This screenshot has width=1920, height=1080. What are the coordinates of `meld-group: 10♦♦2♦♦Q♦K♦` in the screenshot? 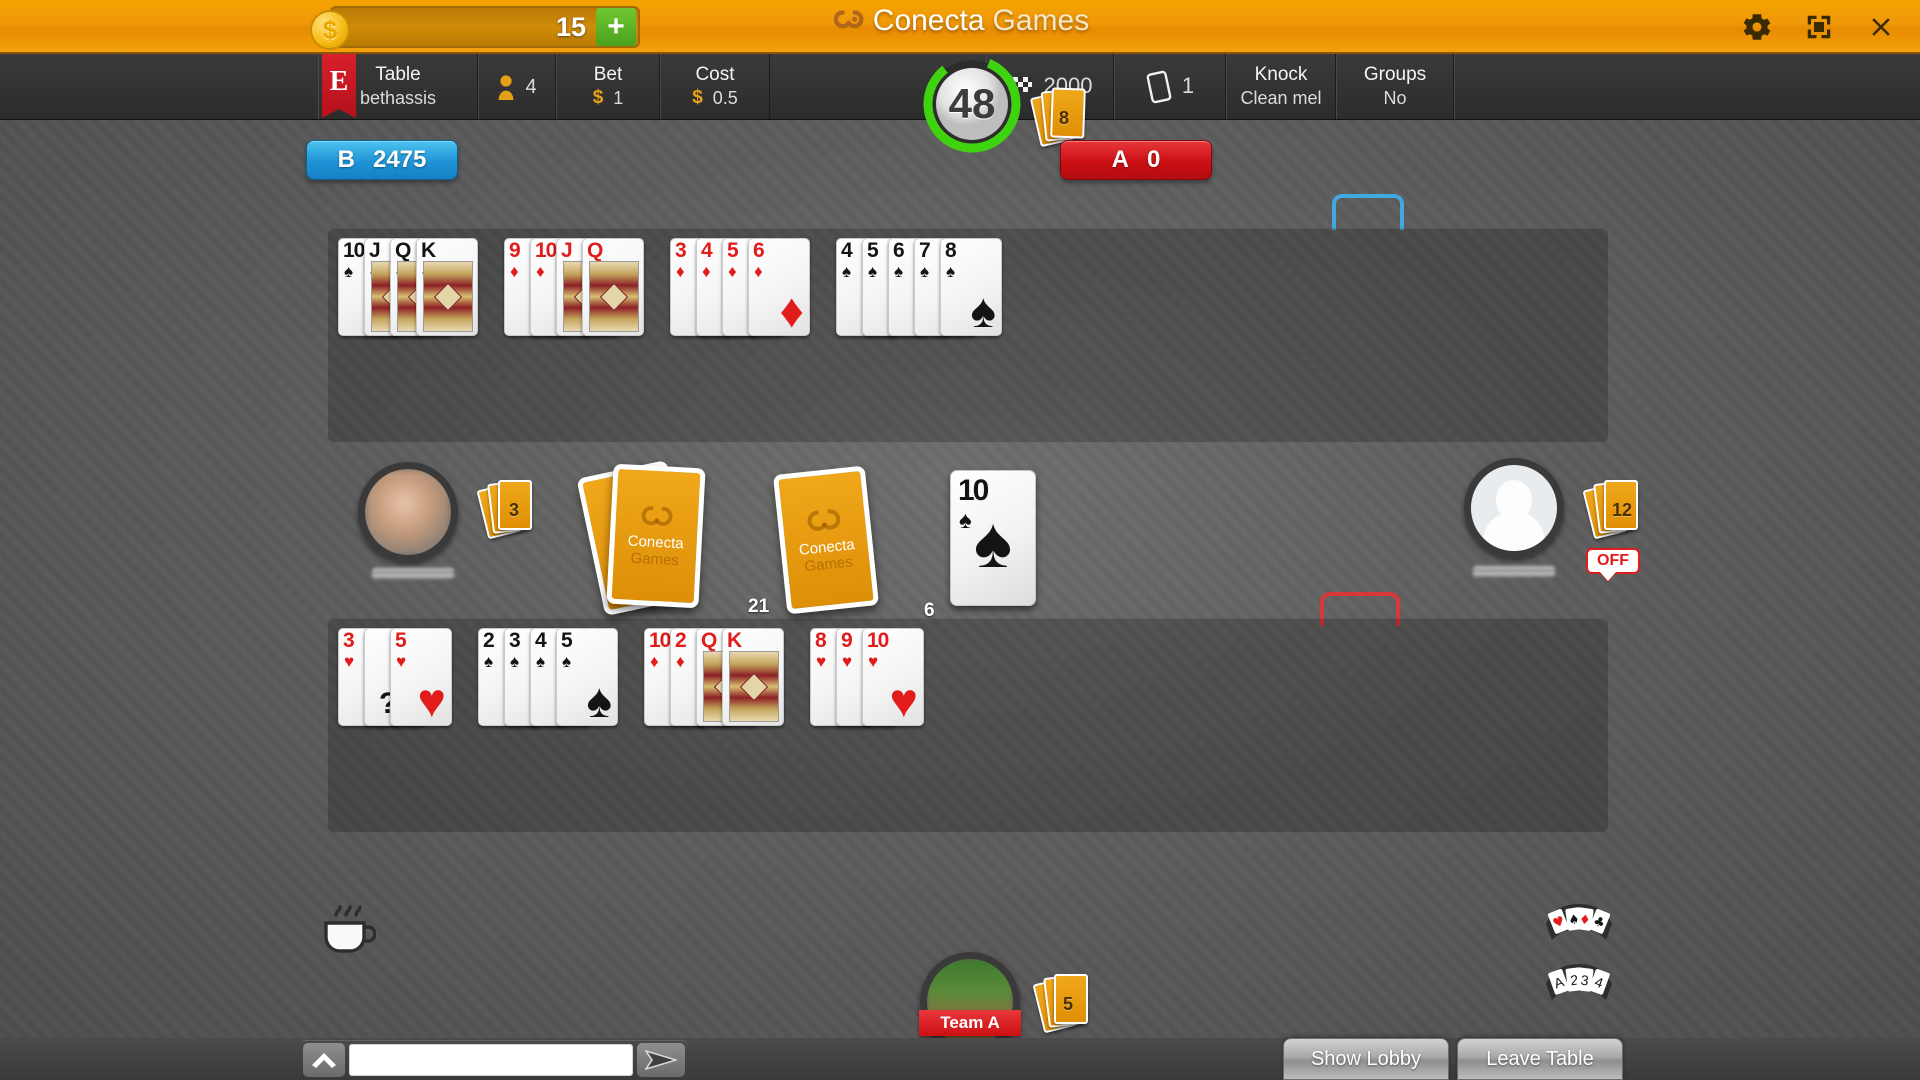 It's located at (714, 677).